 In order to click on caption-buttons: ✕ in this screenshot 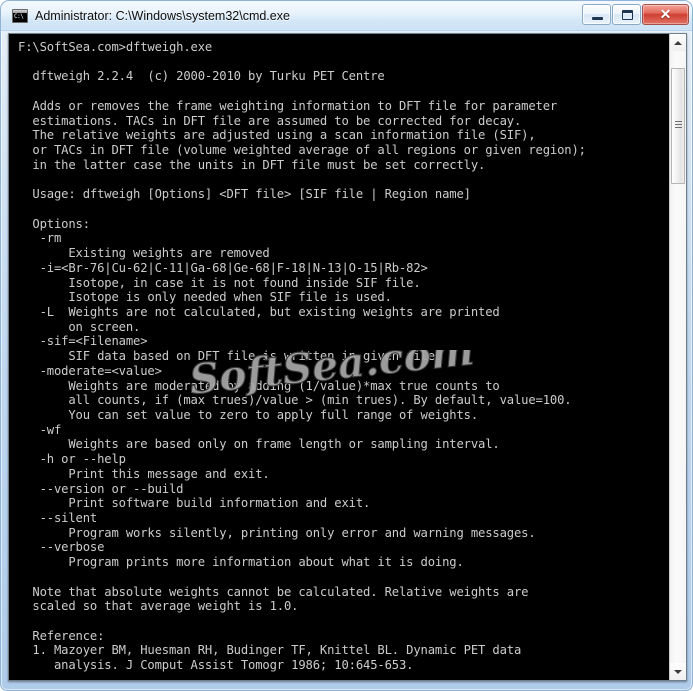, I will do `click(635, 15)`.